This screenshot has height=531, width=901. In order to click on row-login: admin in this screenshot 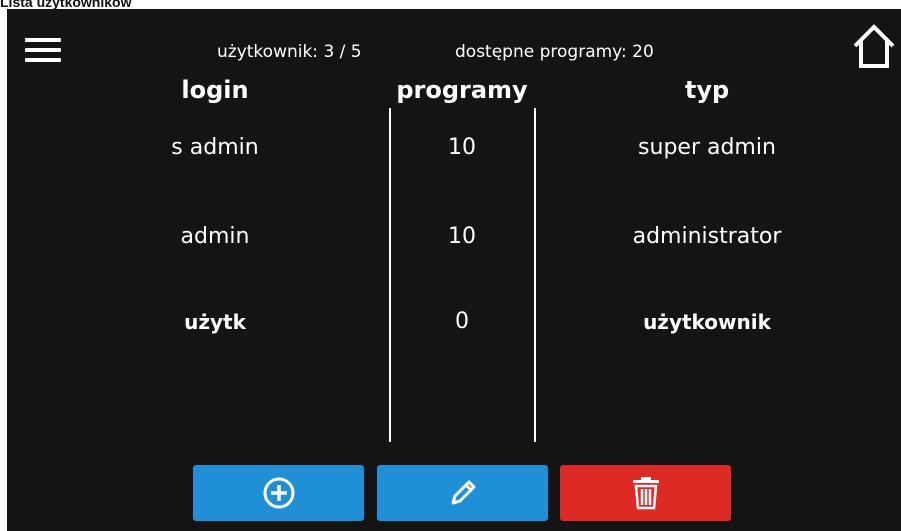, I will do `click(215, 236)`.